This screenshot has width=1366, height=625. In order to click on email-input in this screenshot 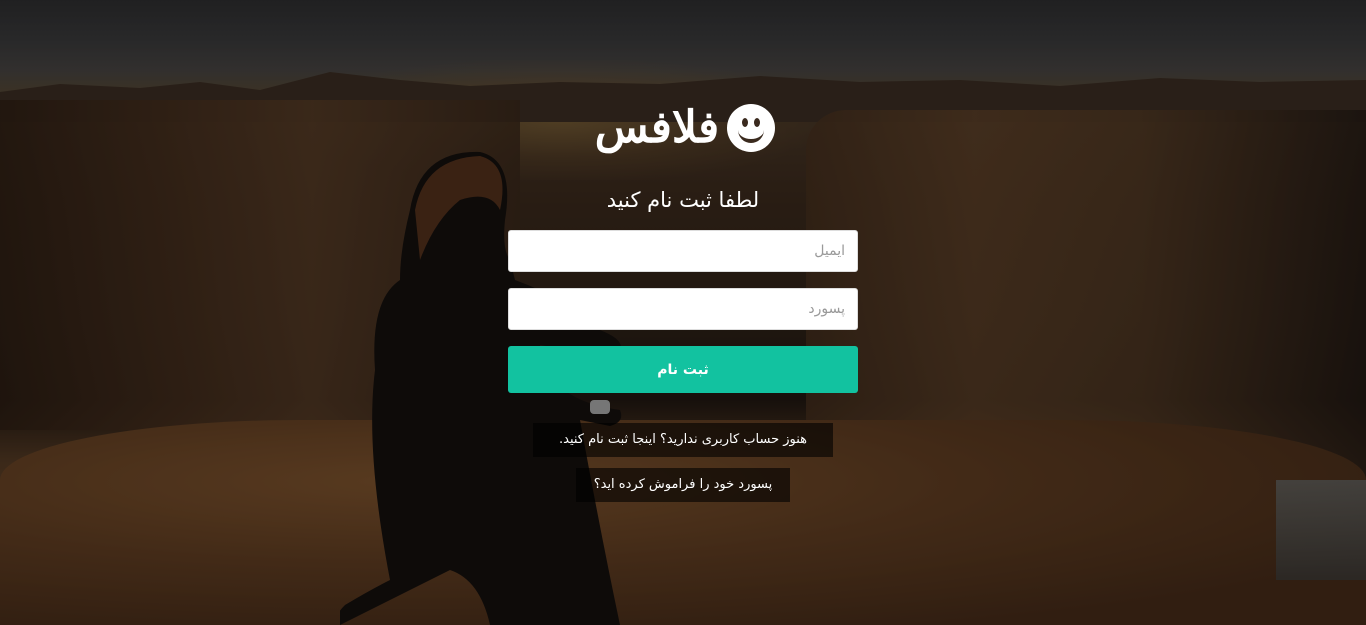, I will do `click(683, 251)`.